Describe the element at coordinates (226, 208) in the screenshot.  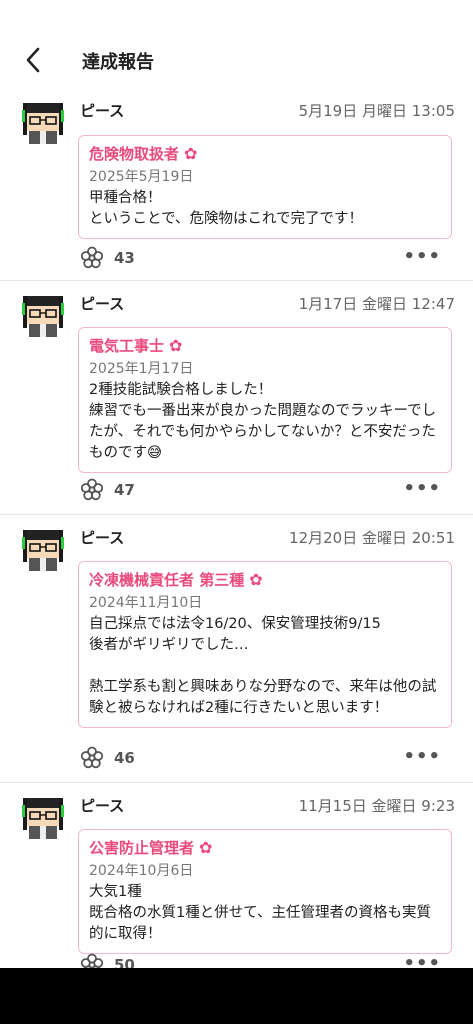
I see `post-body: 甲種合格！ ということで、危険物はこれで完了です！` at that location.